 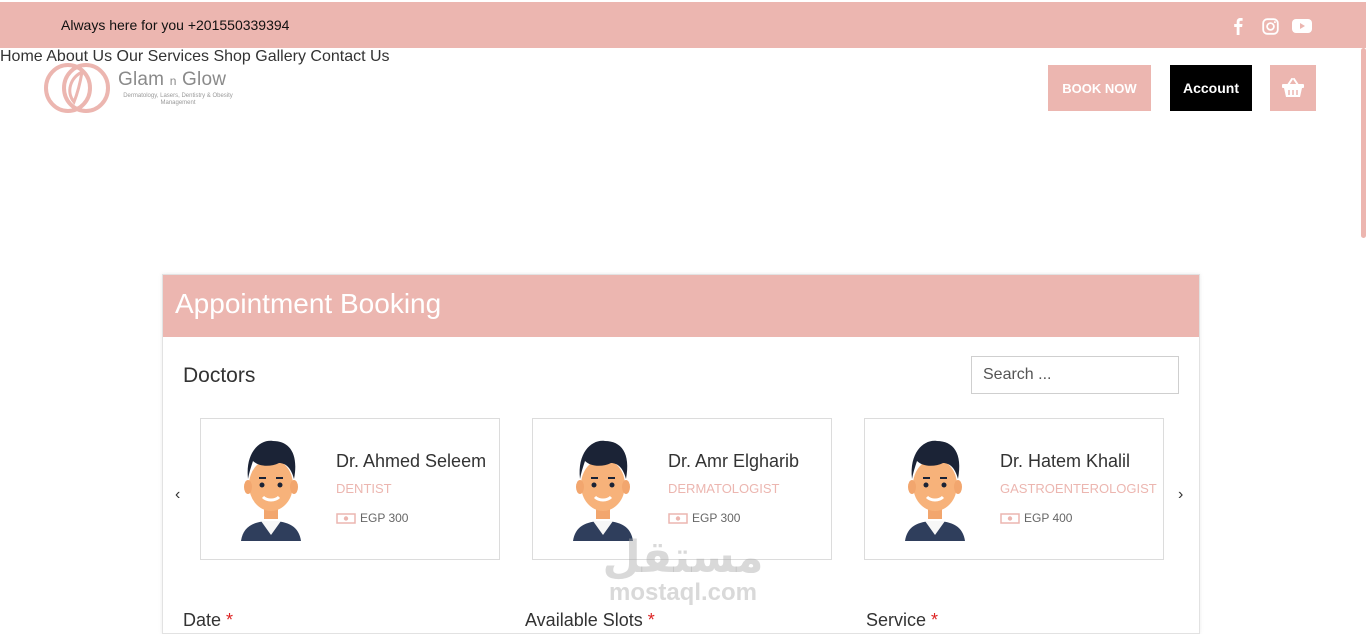 I want to click on doctor-card: Dr. Ahmed Seleem DENTIST EGP 300, so click(x=350, y=489).